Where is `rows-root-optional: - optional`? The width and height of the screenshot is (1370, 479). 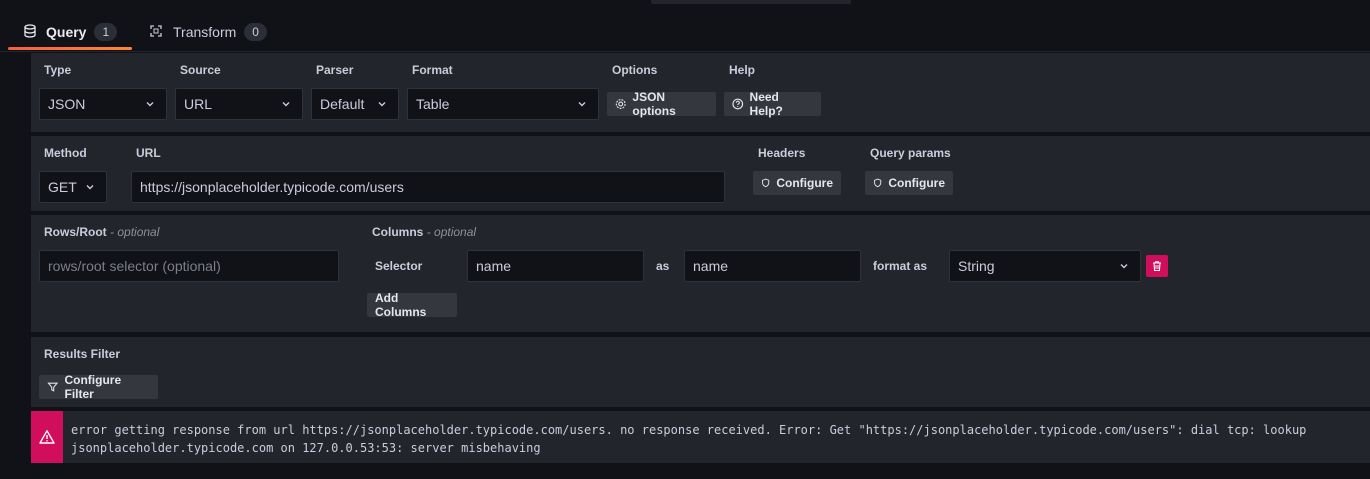 rows-root-optional: - optional is located at coordinates (135, 232).